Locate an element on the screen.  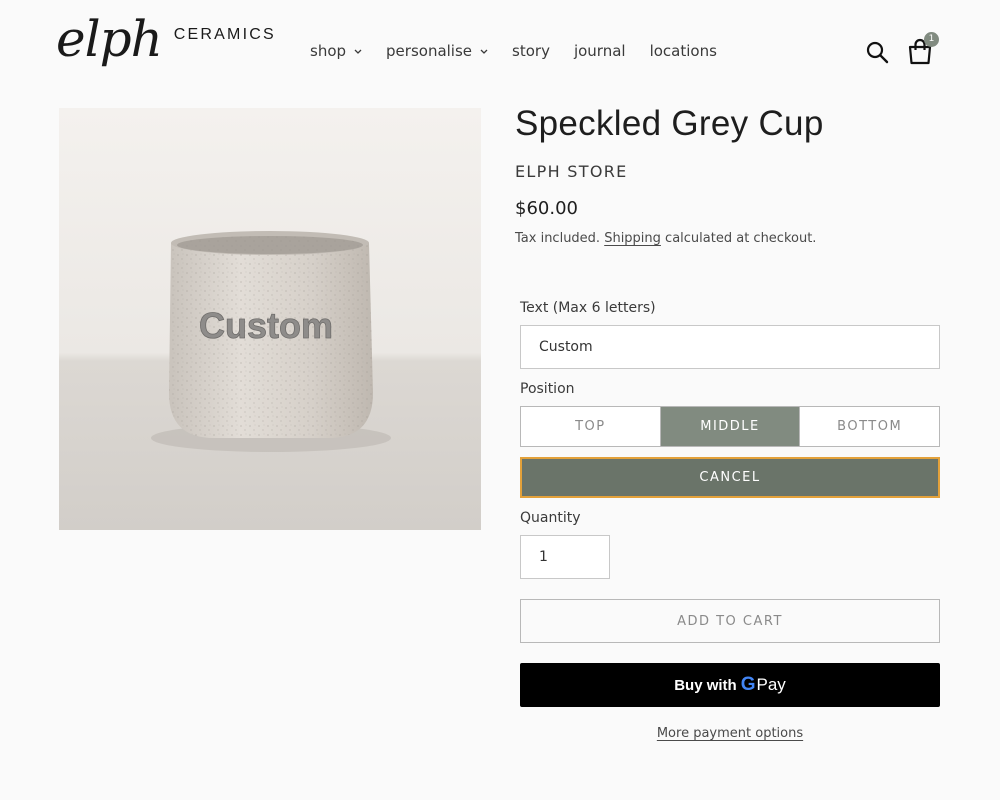
nav-item-label: locations is located at coordinates (683, 51).